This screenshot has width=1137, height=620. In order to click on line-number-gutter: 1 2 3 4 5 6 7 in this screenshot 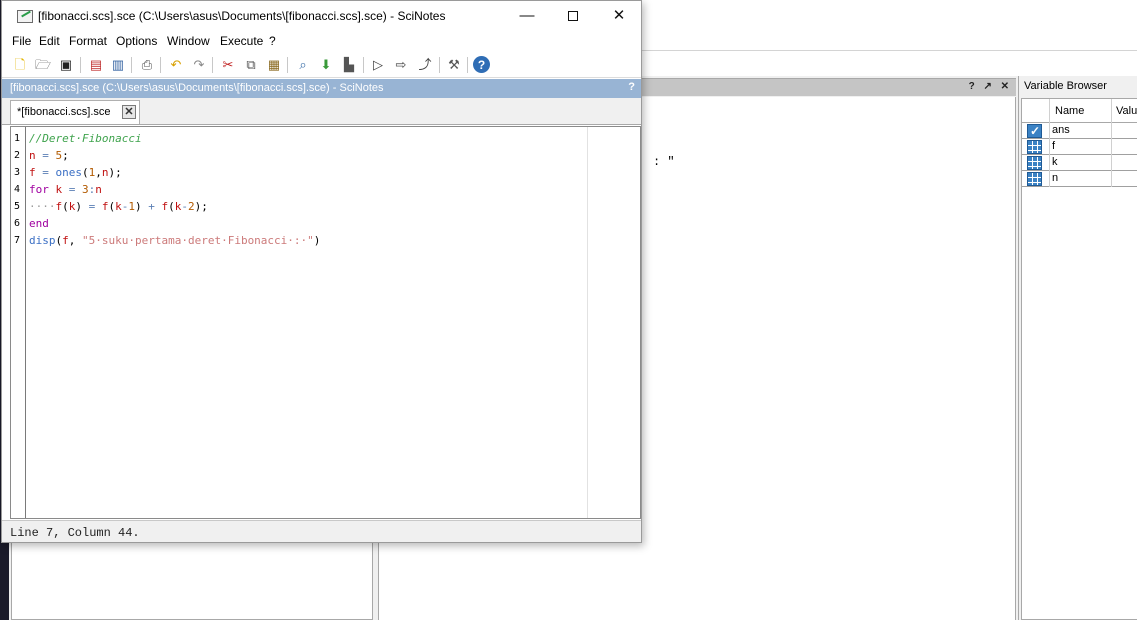, I will do `click(18, 322)`.